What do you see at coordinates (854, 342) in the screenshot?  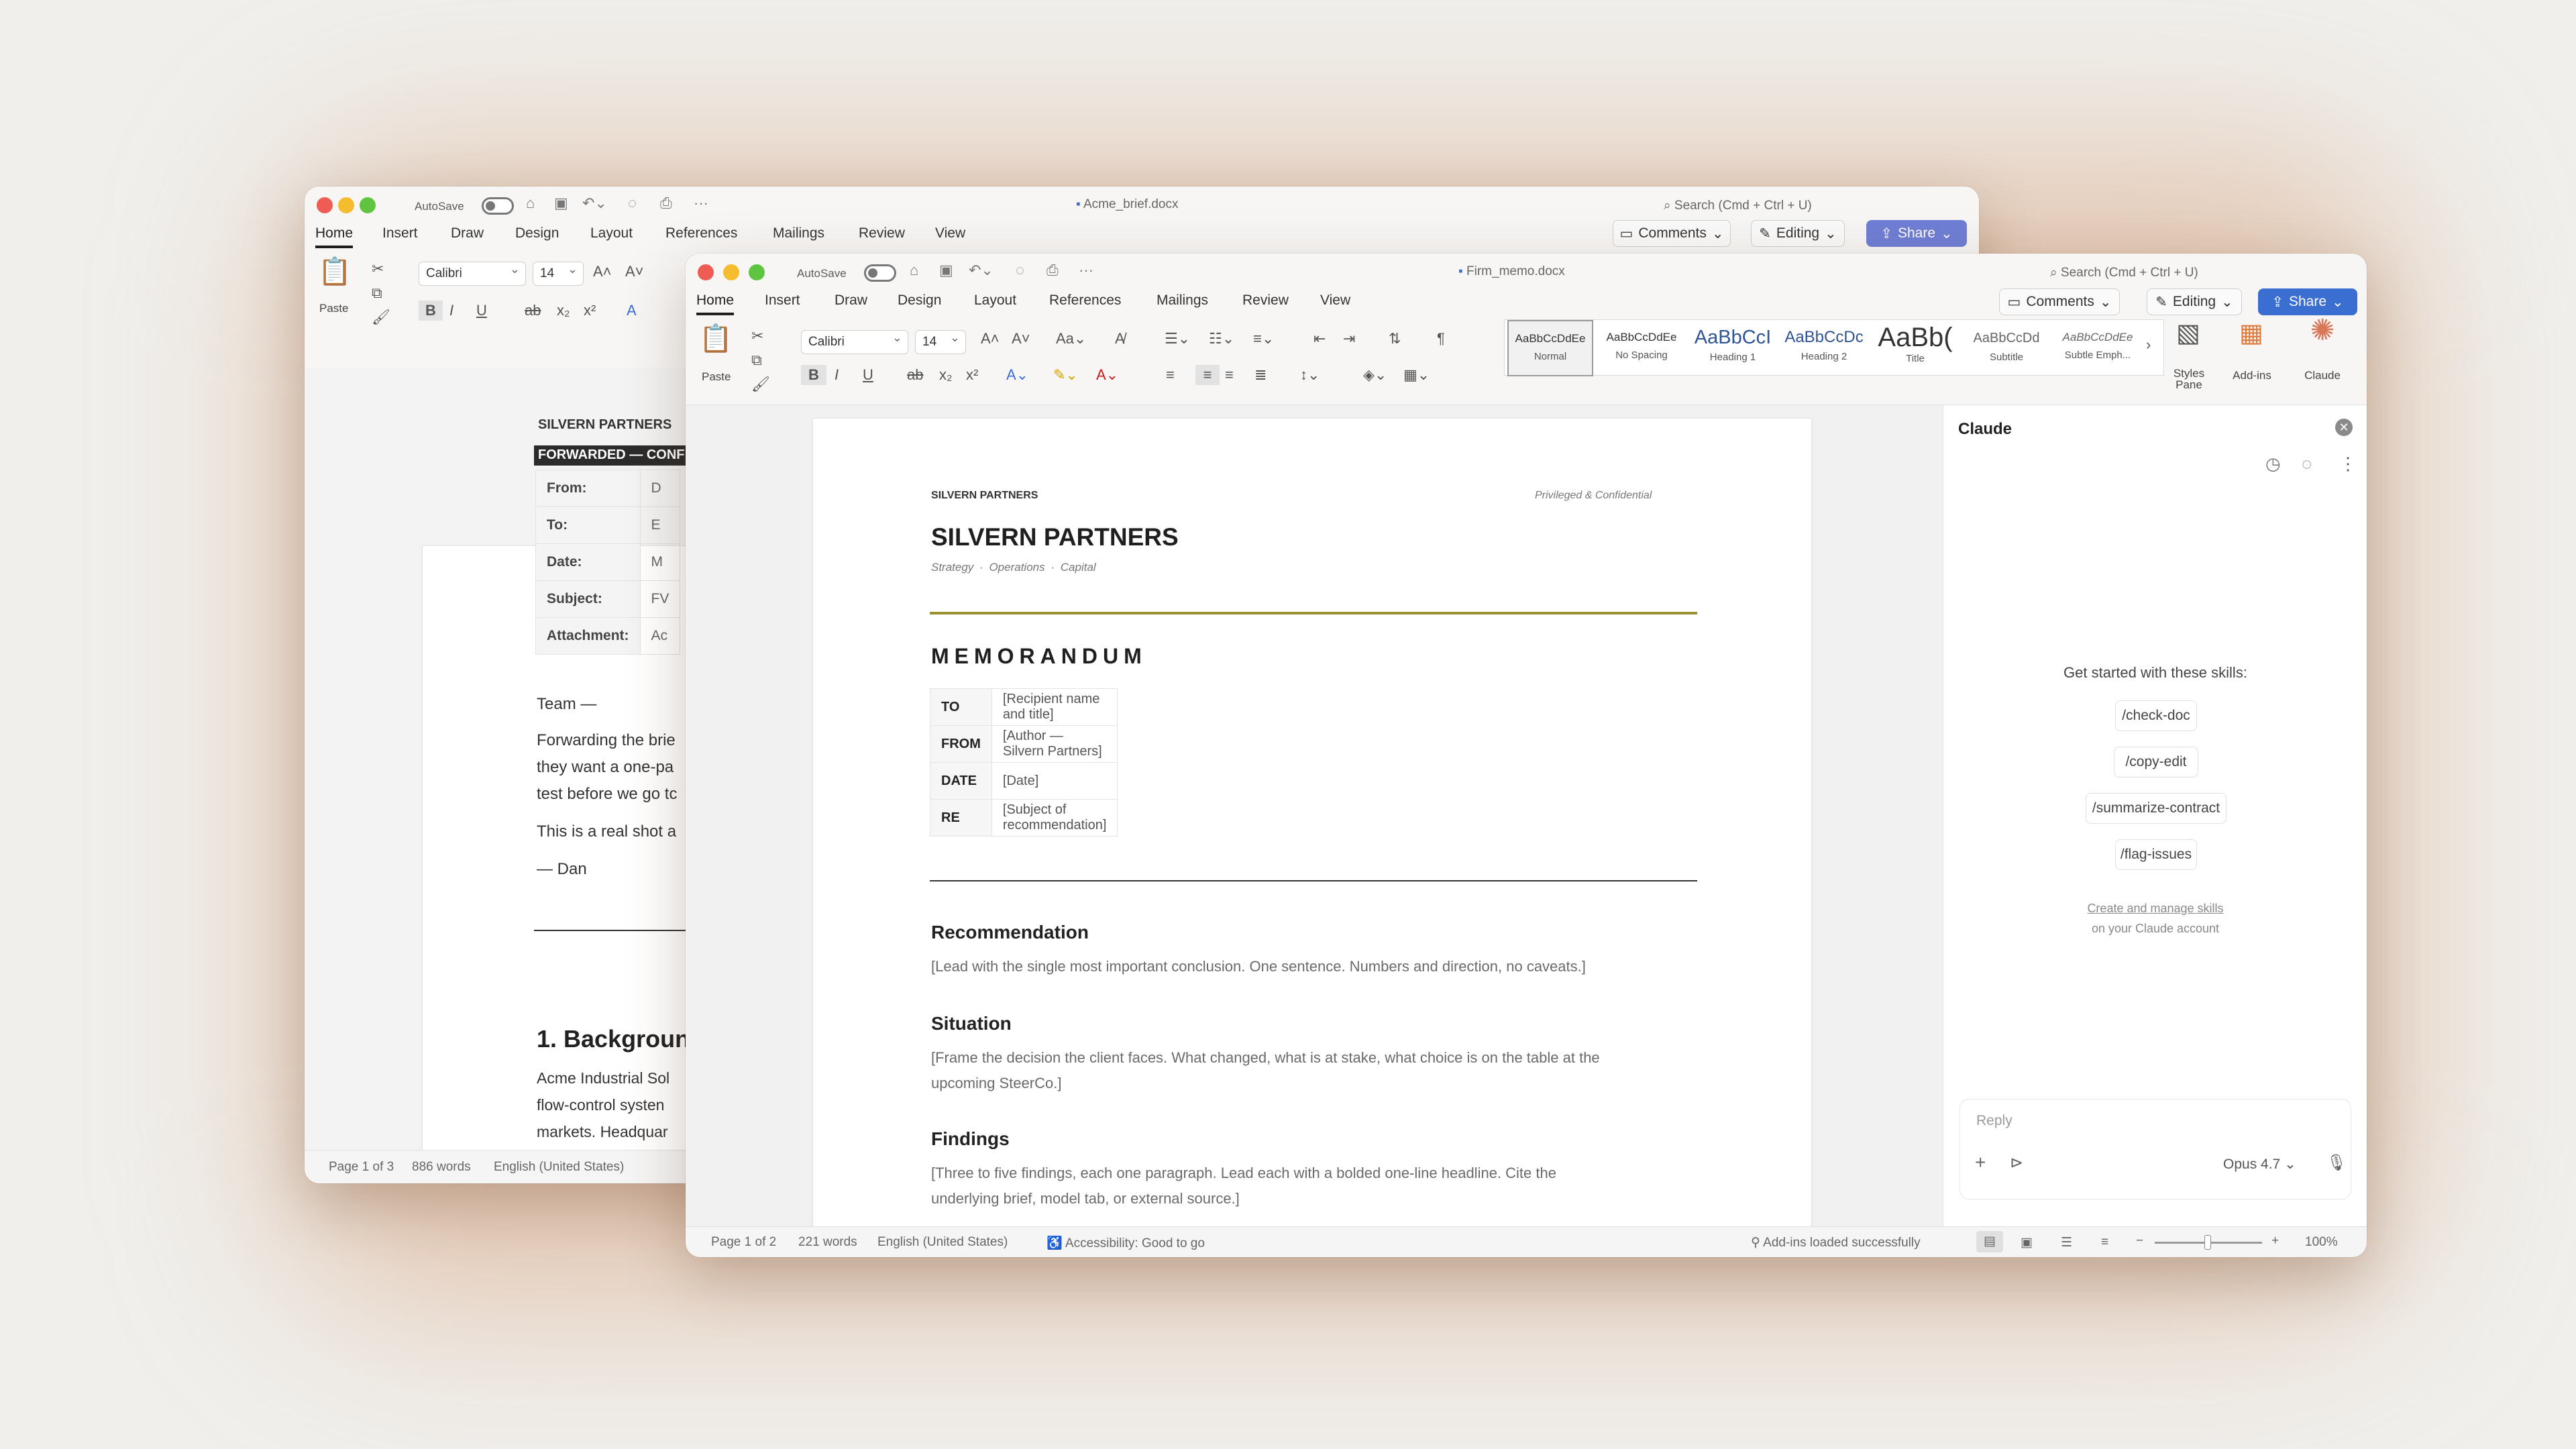 I see `font-name-select: Calibri` at bounding box center [854, 342].